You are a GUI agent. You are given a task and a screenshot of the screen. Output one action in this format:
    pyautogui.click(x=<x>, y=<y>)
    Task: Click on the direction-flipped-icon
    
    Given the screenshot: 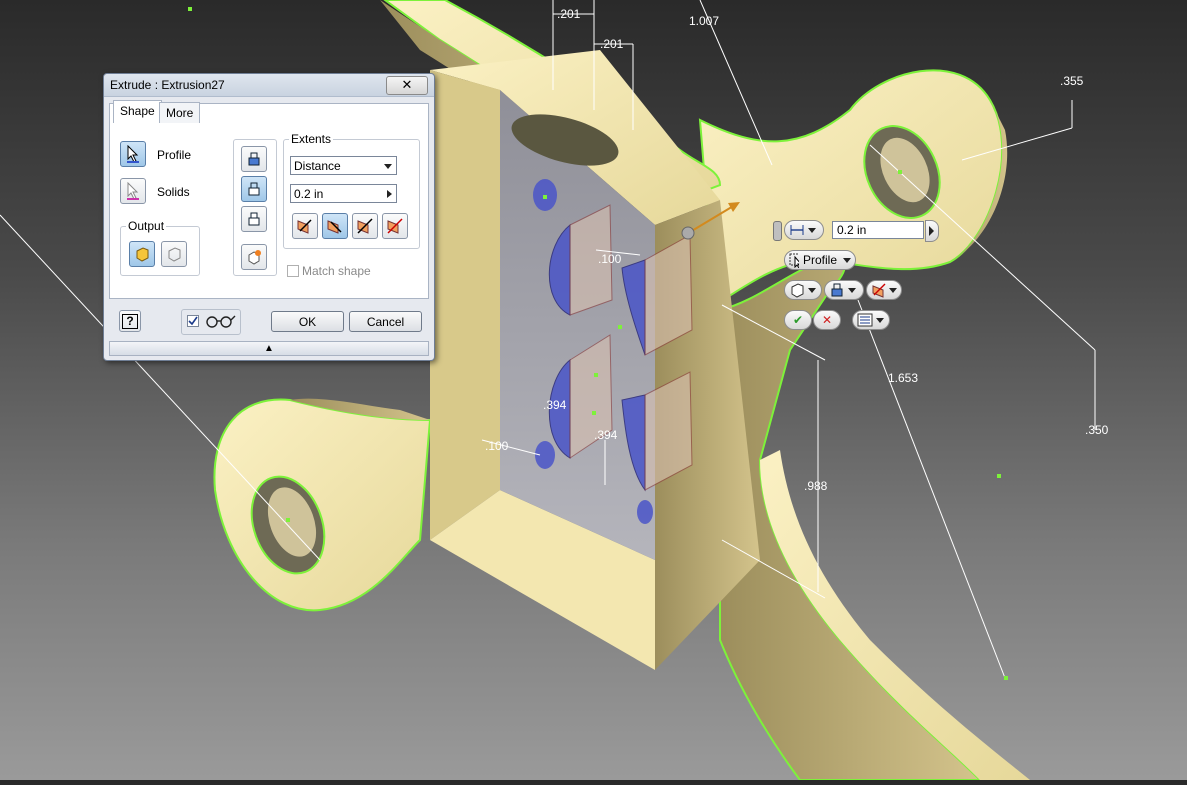 What is the action you would take?
    pyautogui.click(x=334, y=227)
    